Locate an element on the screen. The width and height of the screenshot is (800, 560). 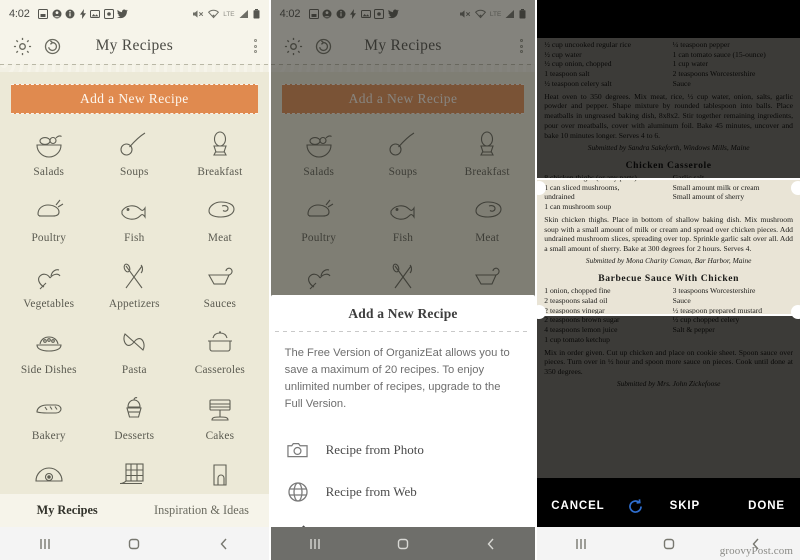
beet-icon is located at coordinates (49, 277).